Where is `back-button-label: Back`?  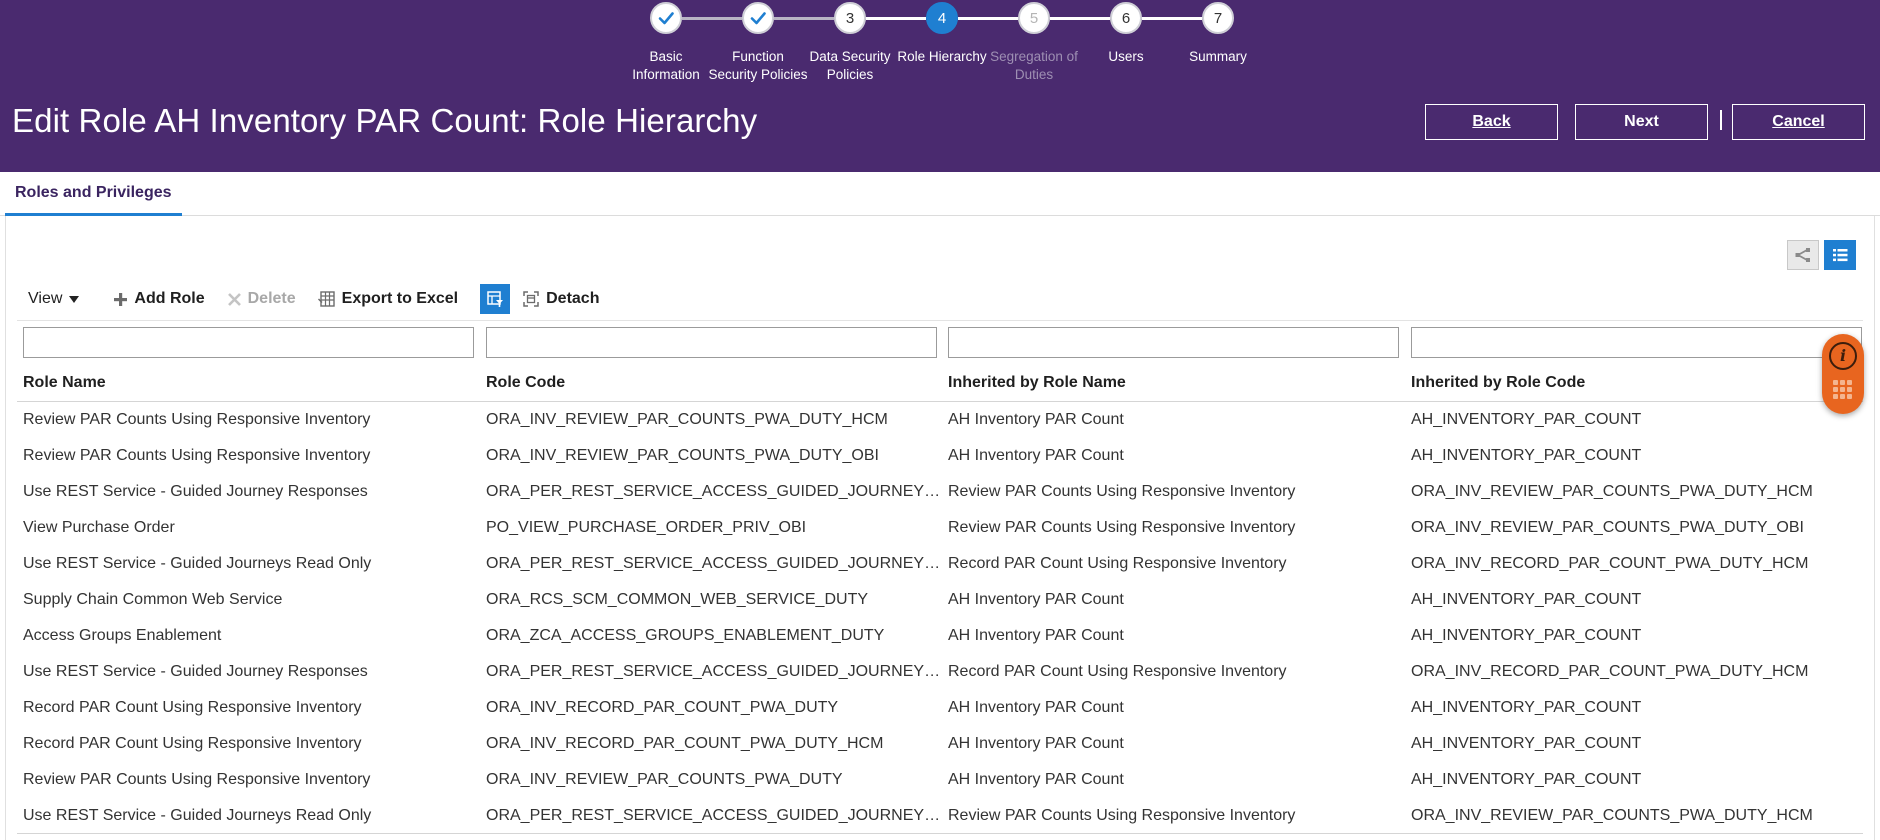 back-button-label: Back is located at coordinates (1491, 121).